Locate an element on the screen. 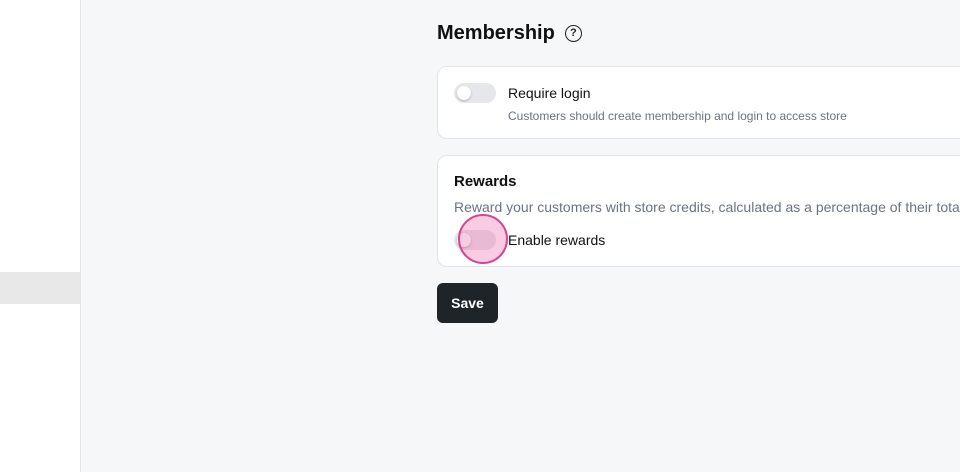  rewards-title: Rewards is located at coordinates (485, 181).